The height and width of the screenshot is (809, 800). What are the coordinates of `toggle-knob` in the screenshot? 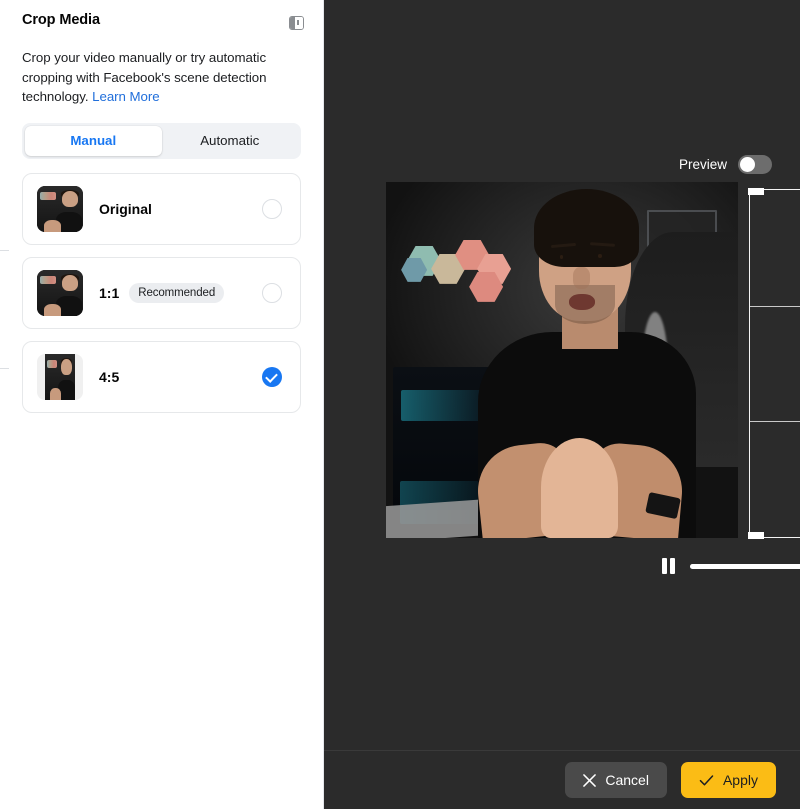 It's located at (747, 164).